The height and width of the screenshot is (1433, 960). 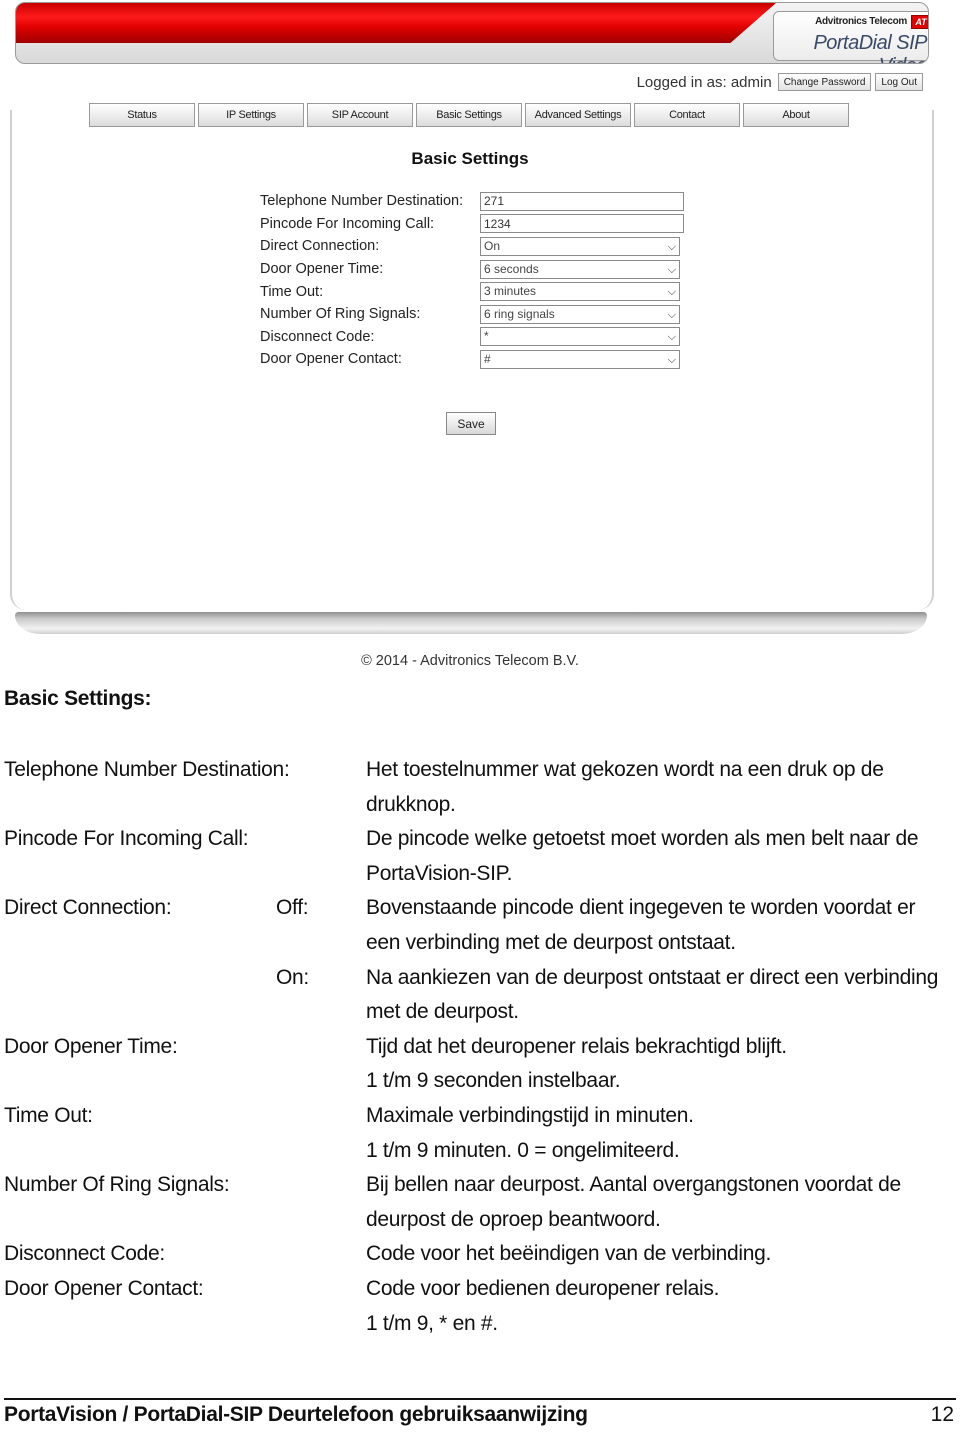 I want to click on description-line: 1 t/m 9 seconden instelbaar., so click(x=482, y=1083).